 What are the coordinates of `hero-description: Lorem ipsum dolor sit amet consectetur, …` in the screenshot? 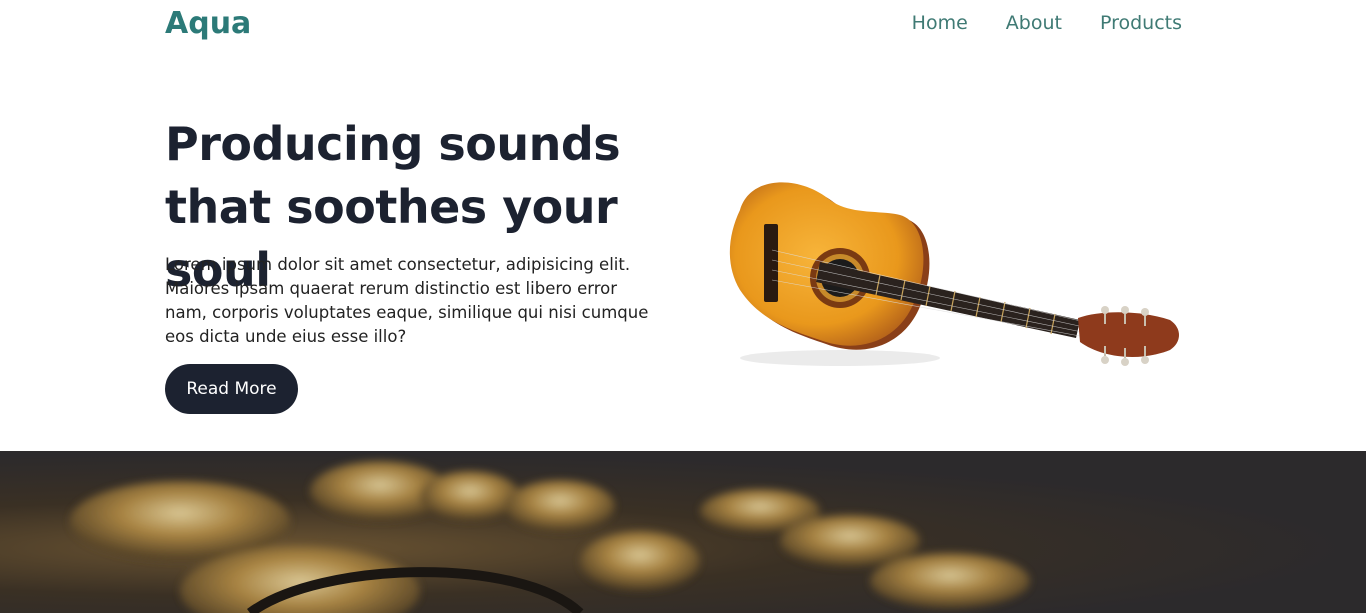 It's located at (407, 300).